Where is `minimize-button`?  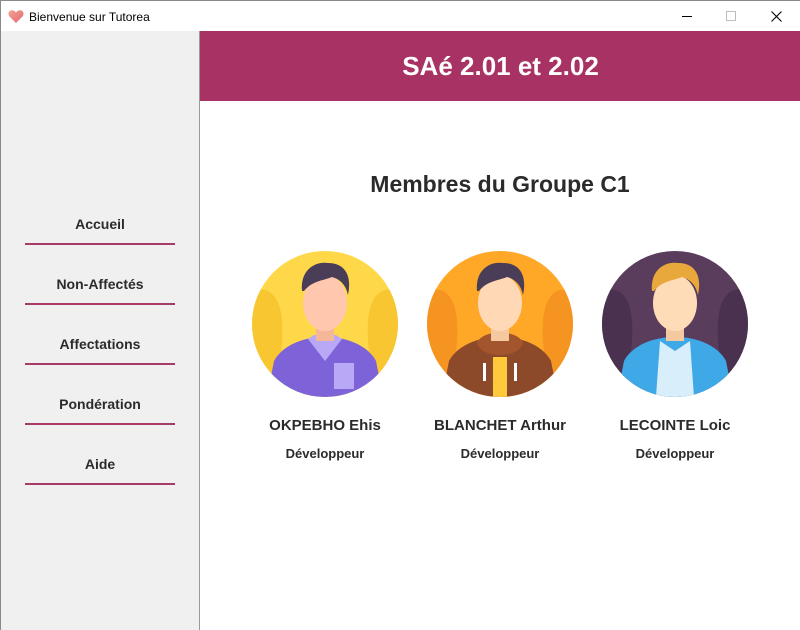
minimize-button is located at coordinates (687, 16).